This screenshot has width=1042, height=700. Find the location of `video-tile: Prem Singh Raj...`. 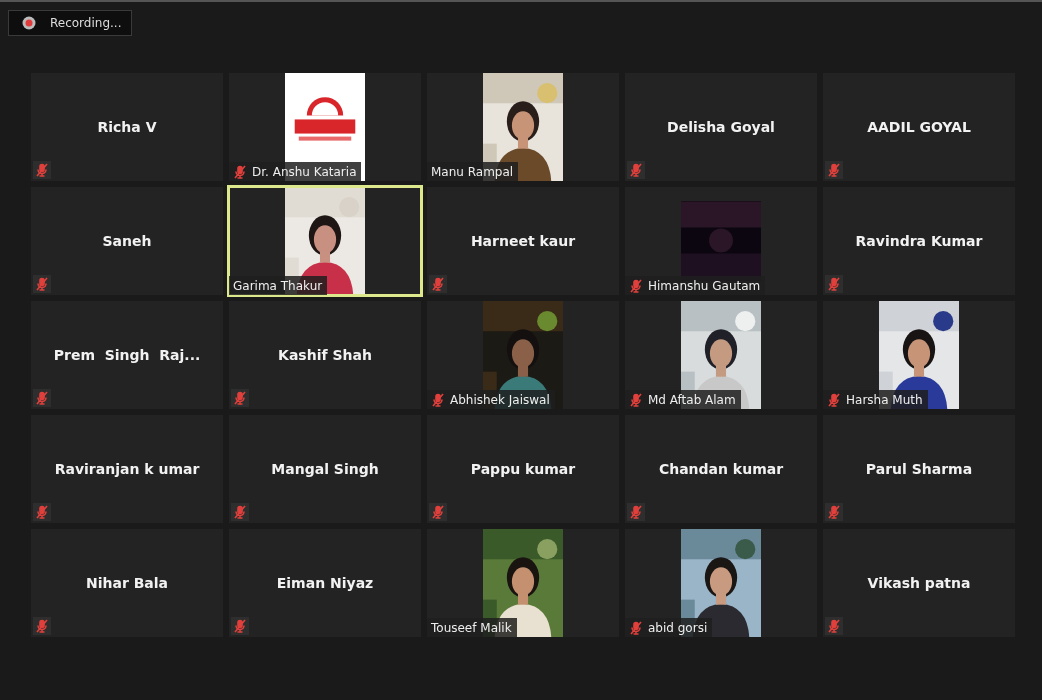

video-tile: Prem Singh Raj... is located at coordinates (127, 355).